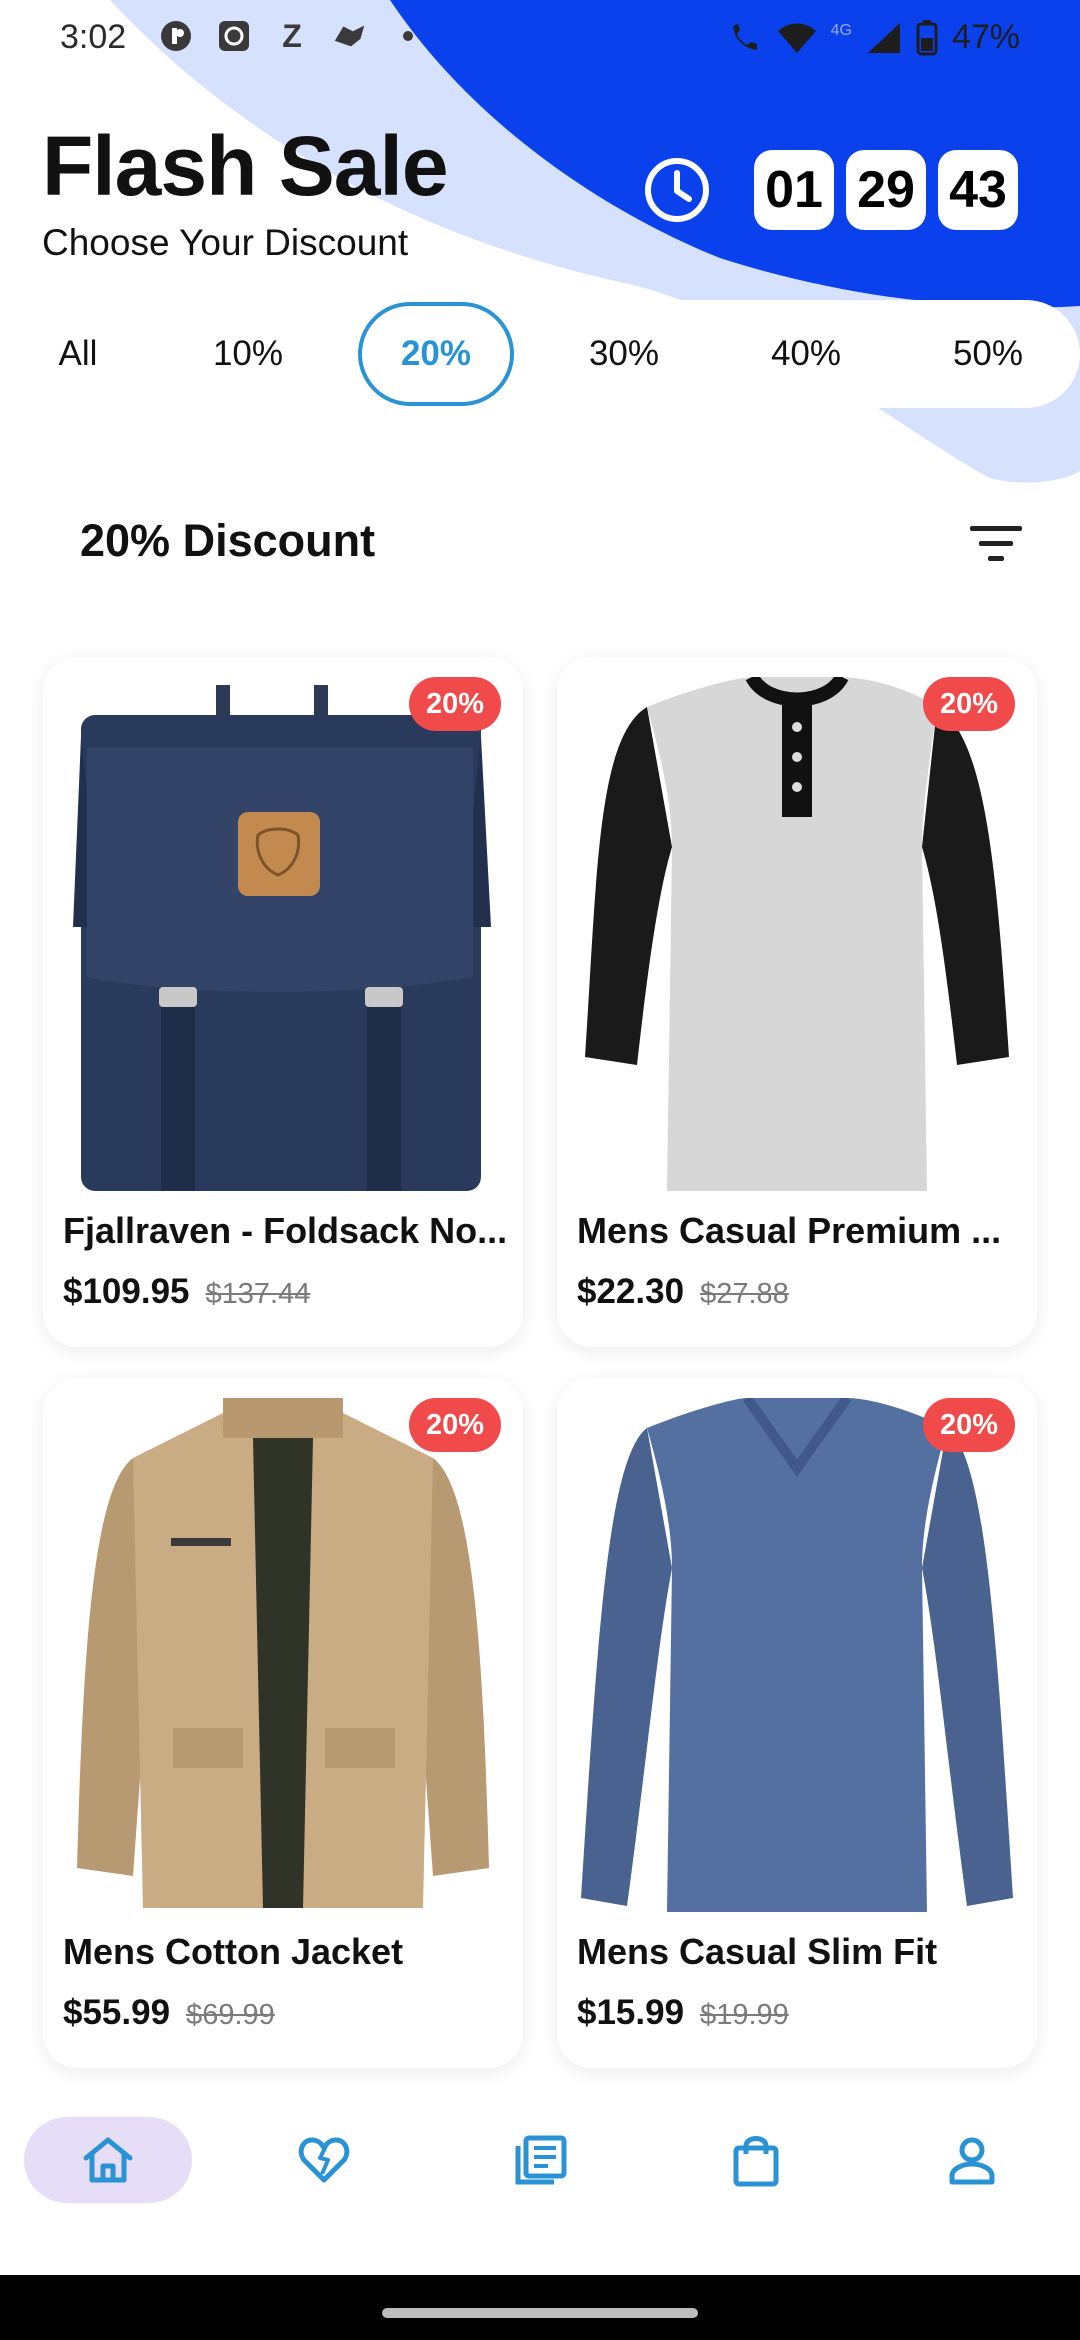 The width and height of the screenshot is (1080, 2340). What do you see at coordinates (225, 242) in the screenshot?
I see `page-subtitle: Choose Your Discount` at bounding box center [225, 242].